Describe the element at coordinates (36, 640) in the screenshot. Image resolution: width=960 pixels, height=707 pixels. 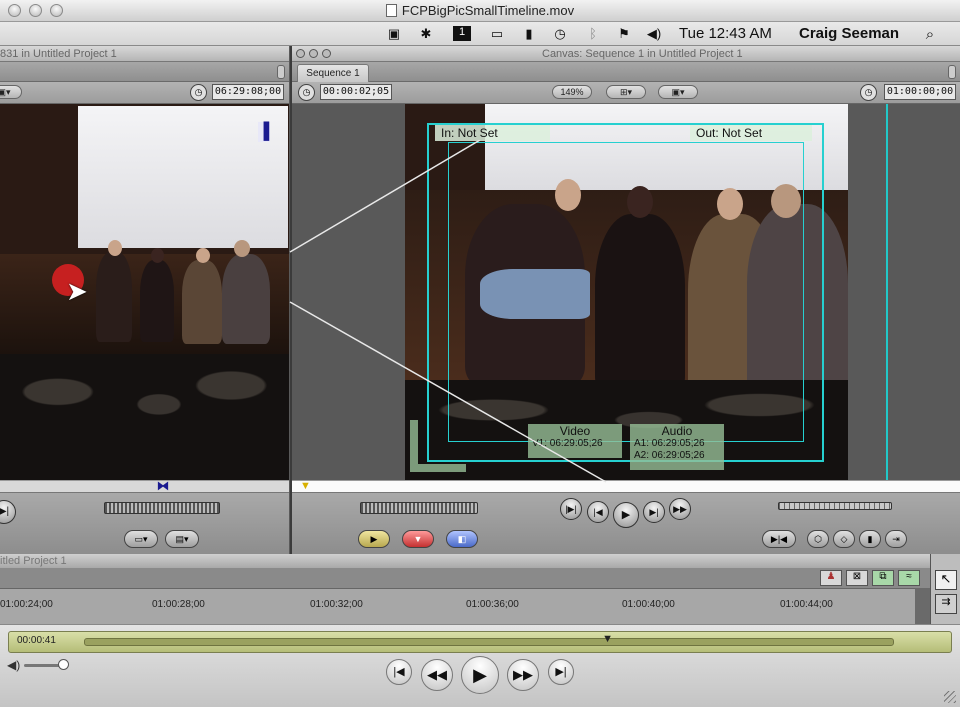
I see `qt-elapsed-time: 00:00:41` at that location.